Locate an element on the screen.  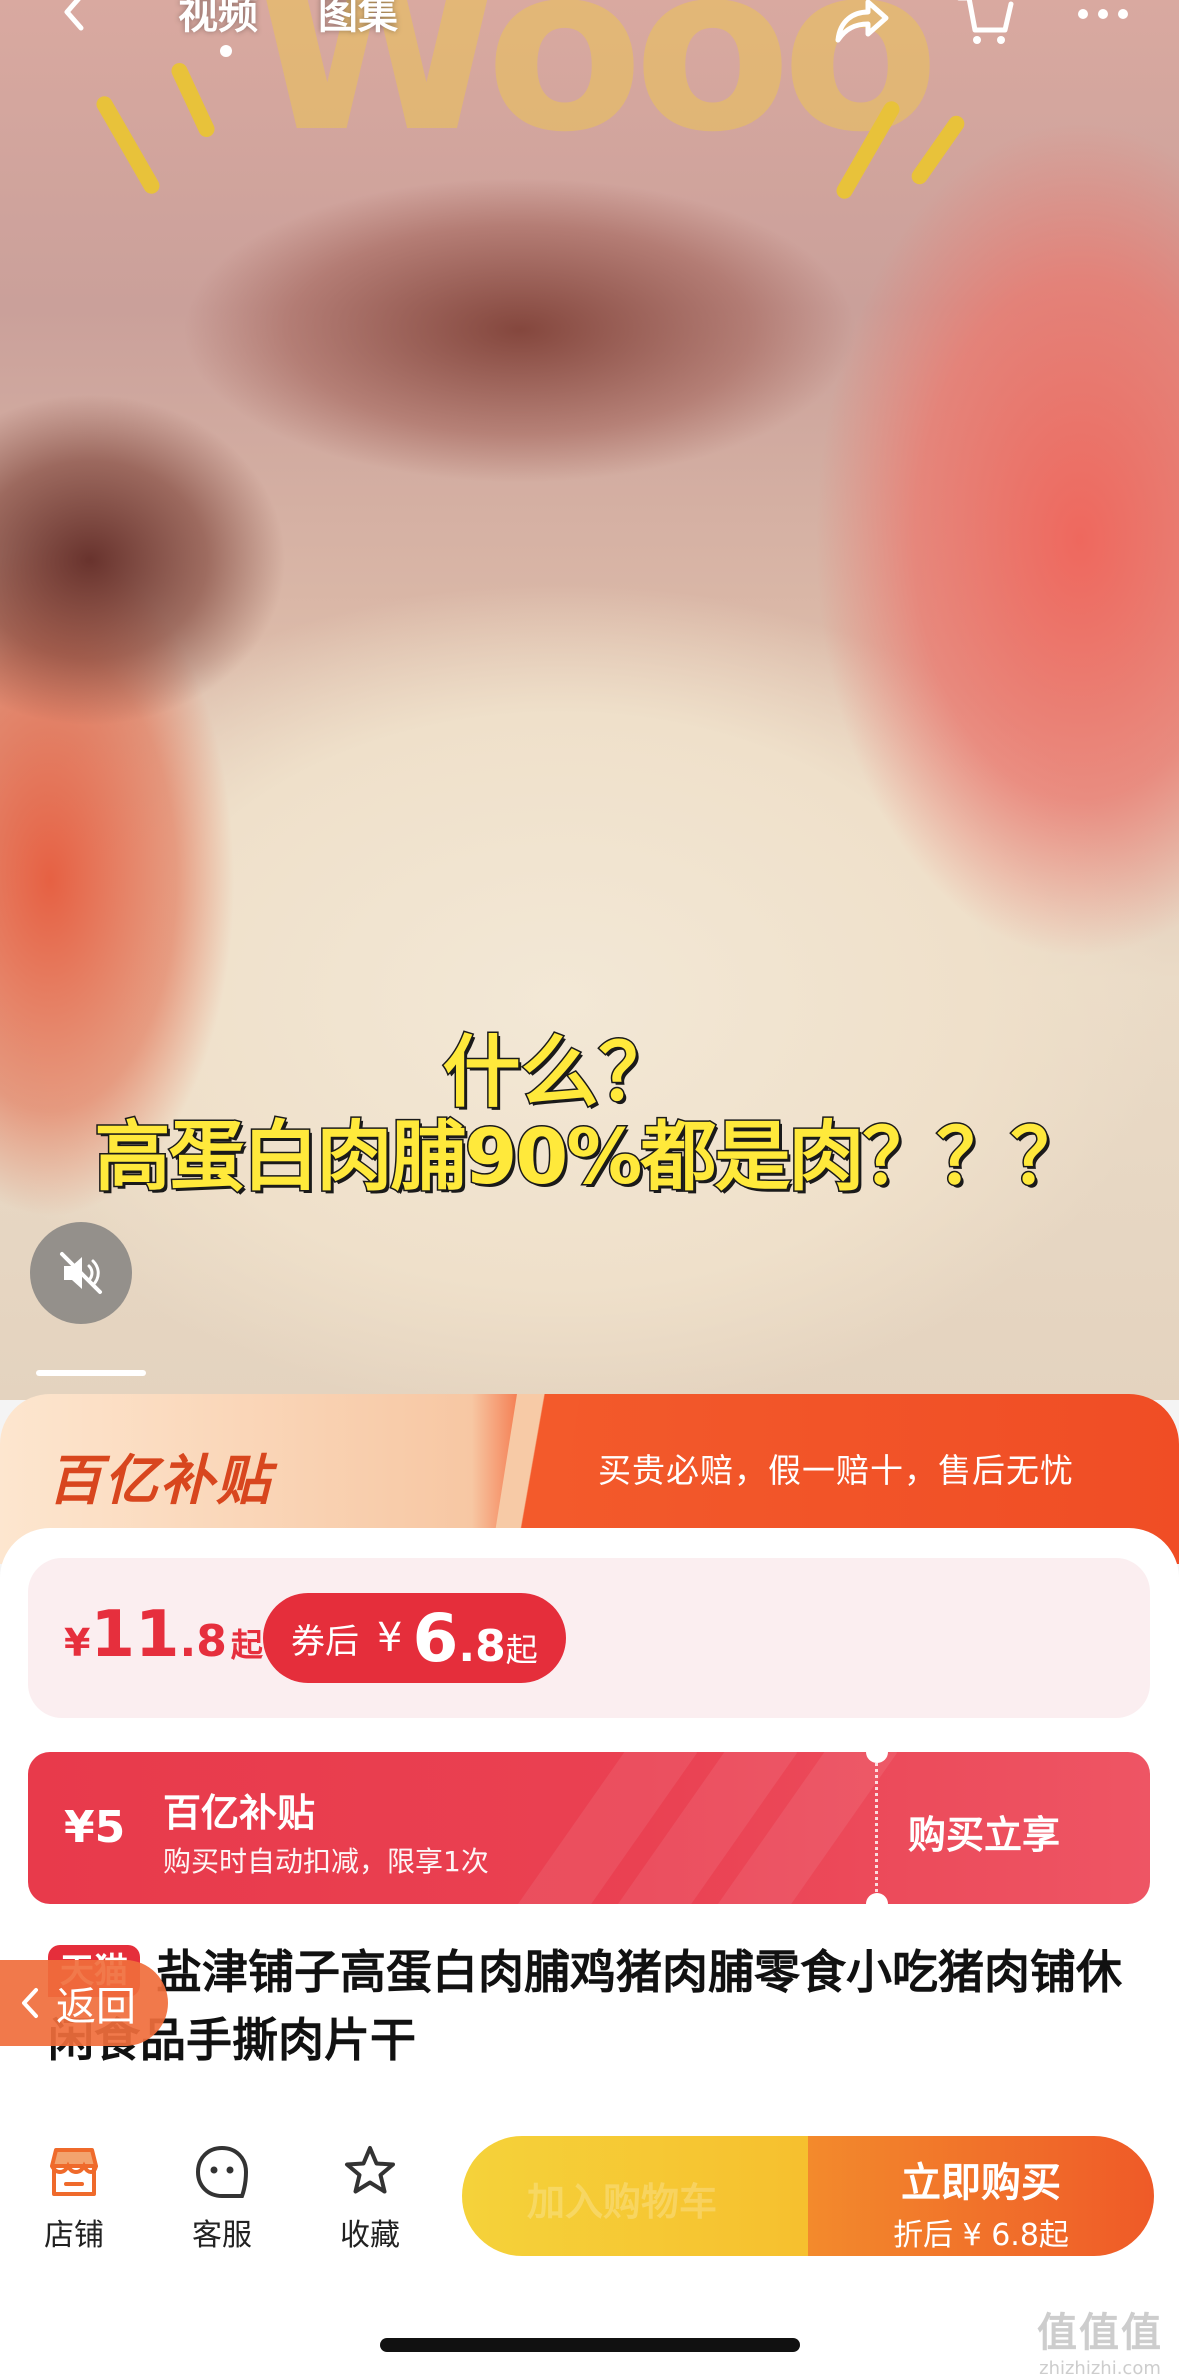
speaker-muted-icon is located at coordinates (81, 1273).